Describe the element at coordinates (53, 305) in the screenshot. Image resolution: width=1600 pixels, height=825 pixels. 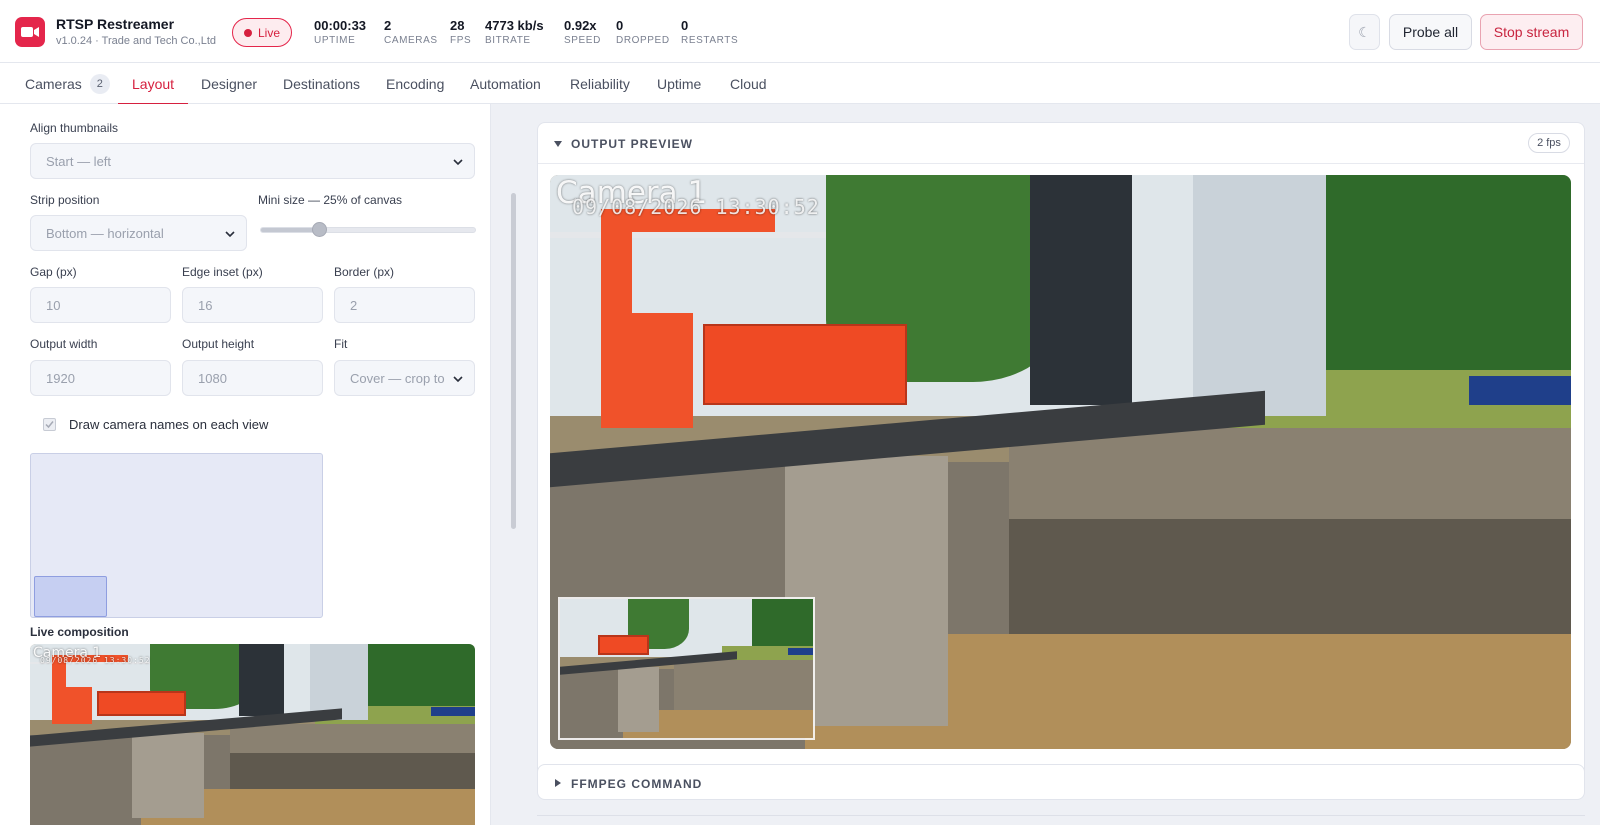
I see `input-value: 10` at that location.